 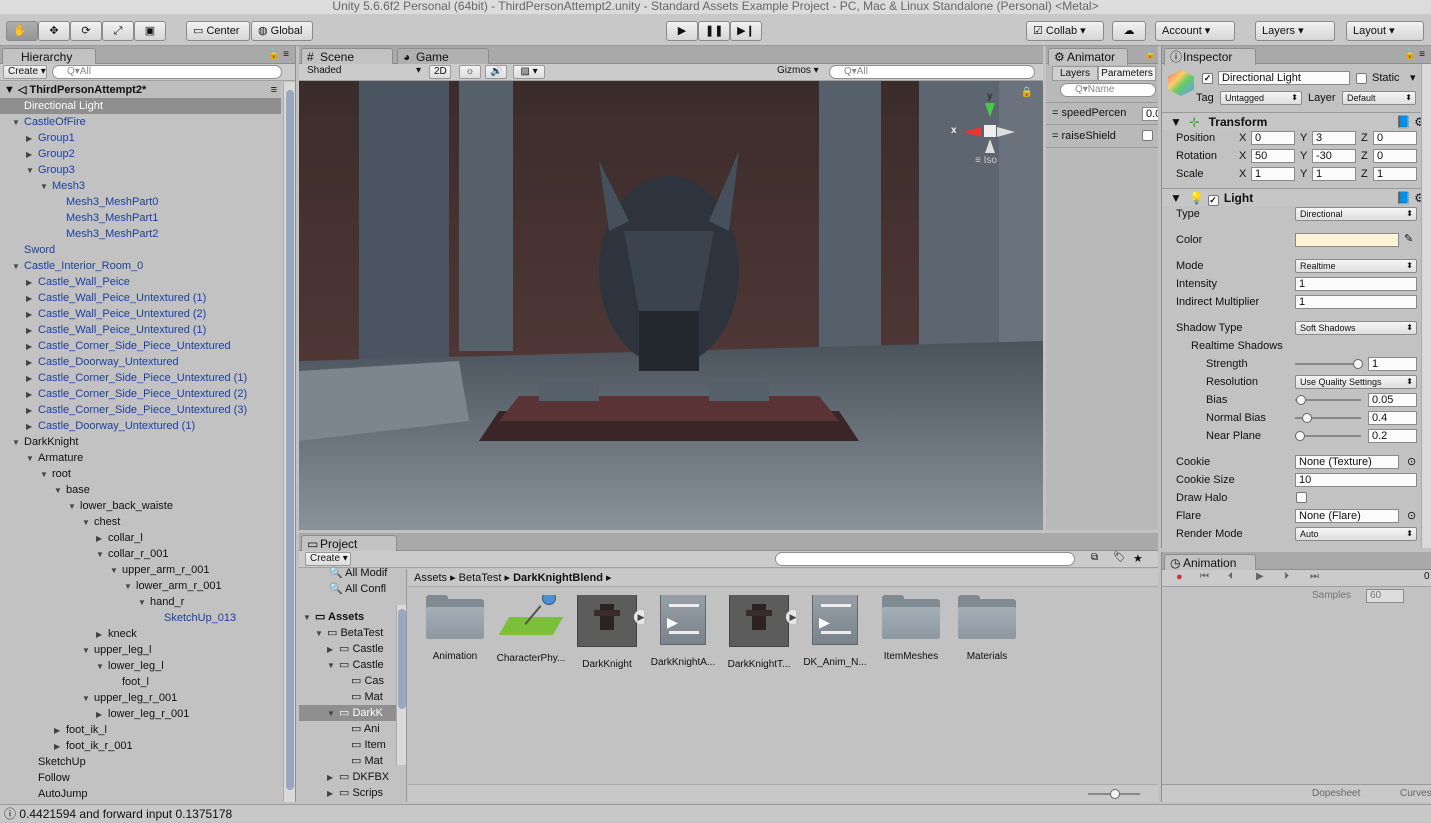 What do you see at coordinates (1094, 557) in the screenshot?
I see `filter-type-icon: ⧉` at bounding box center [1094, 557].